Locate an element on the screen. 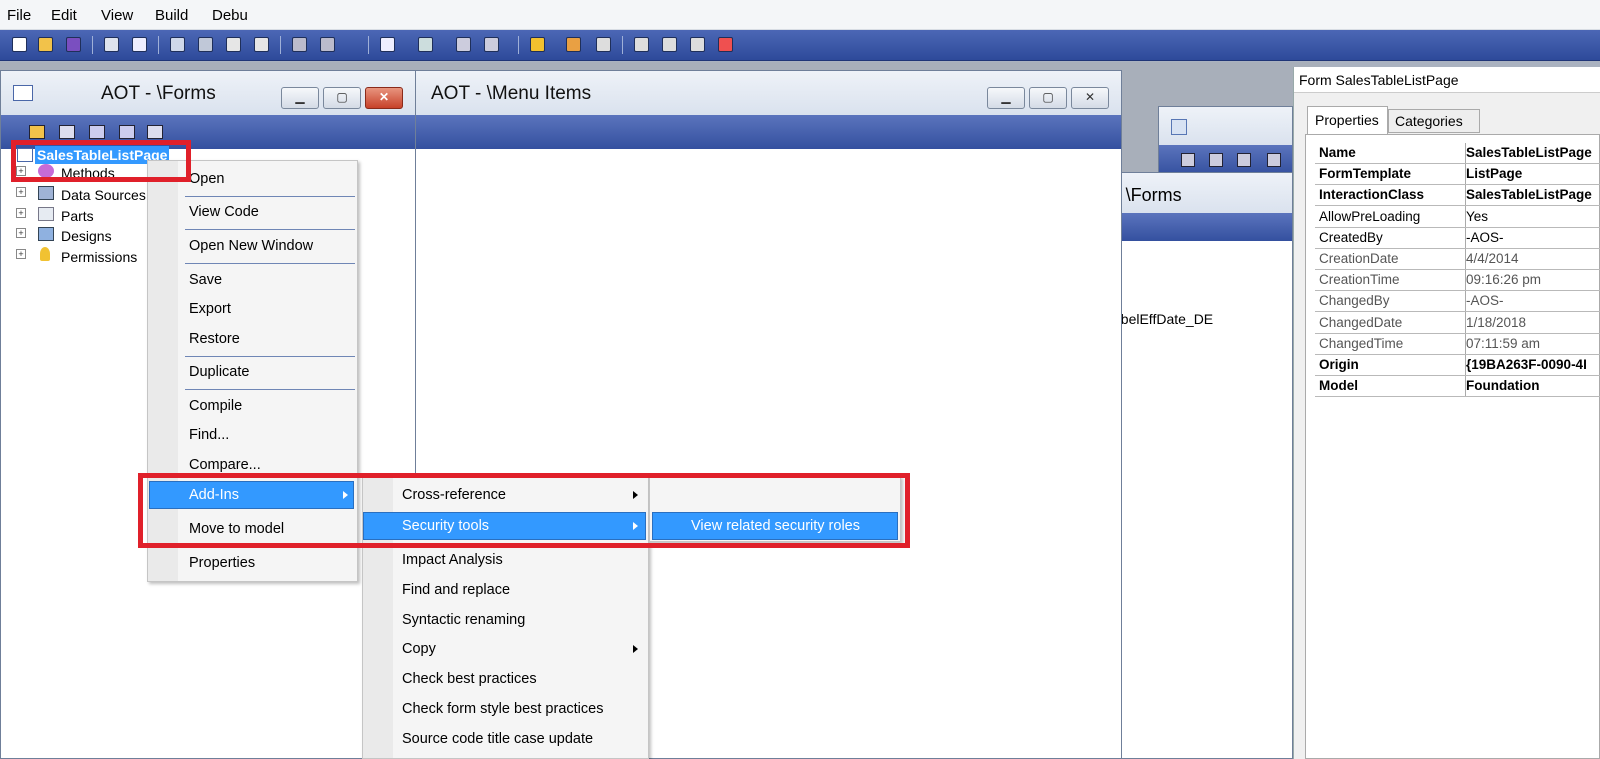  menu-item-security-tools: Security tools is located at coordinates (445, 526).